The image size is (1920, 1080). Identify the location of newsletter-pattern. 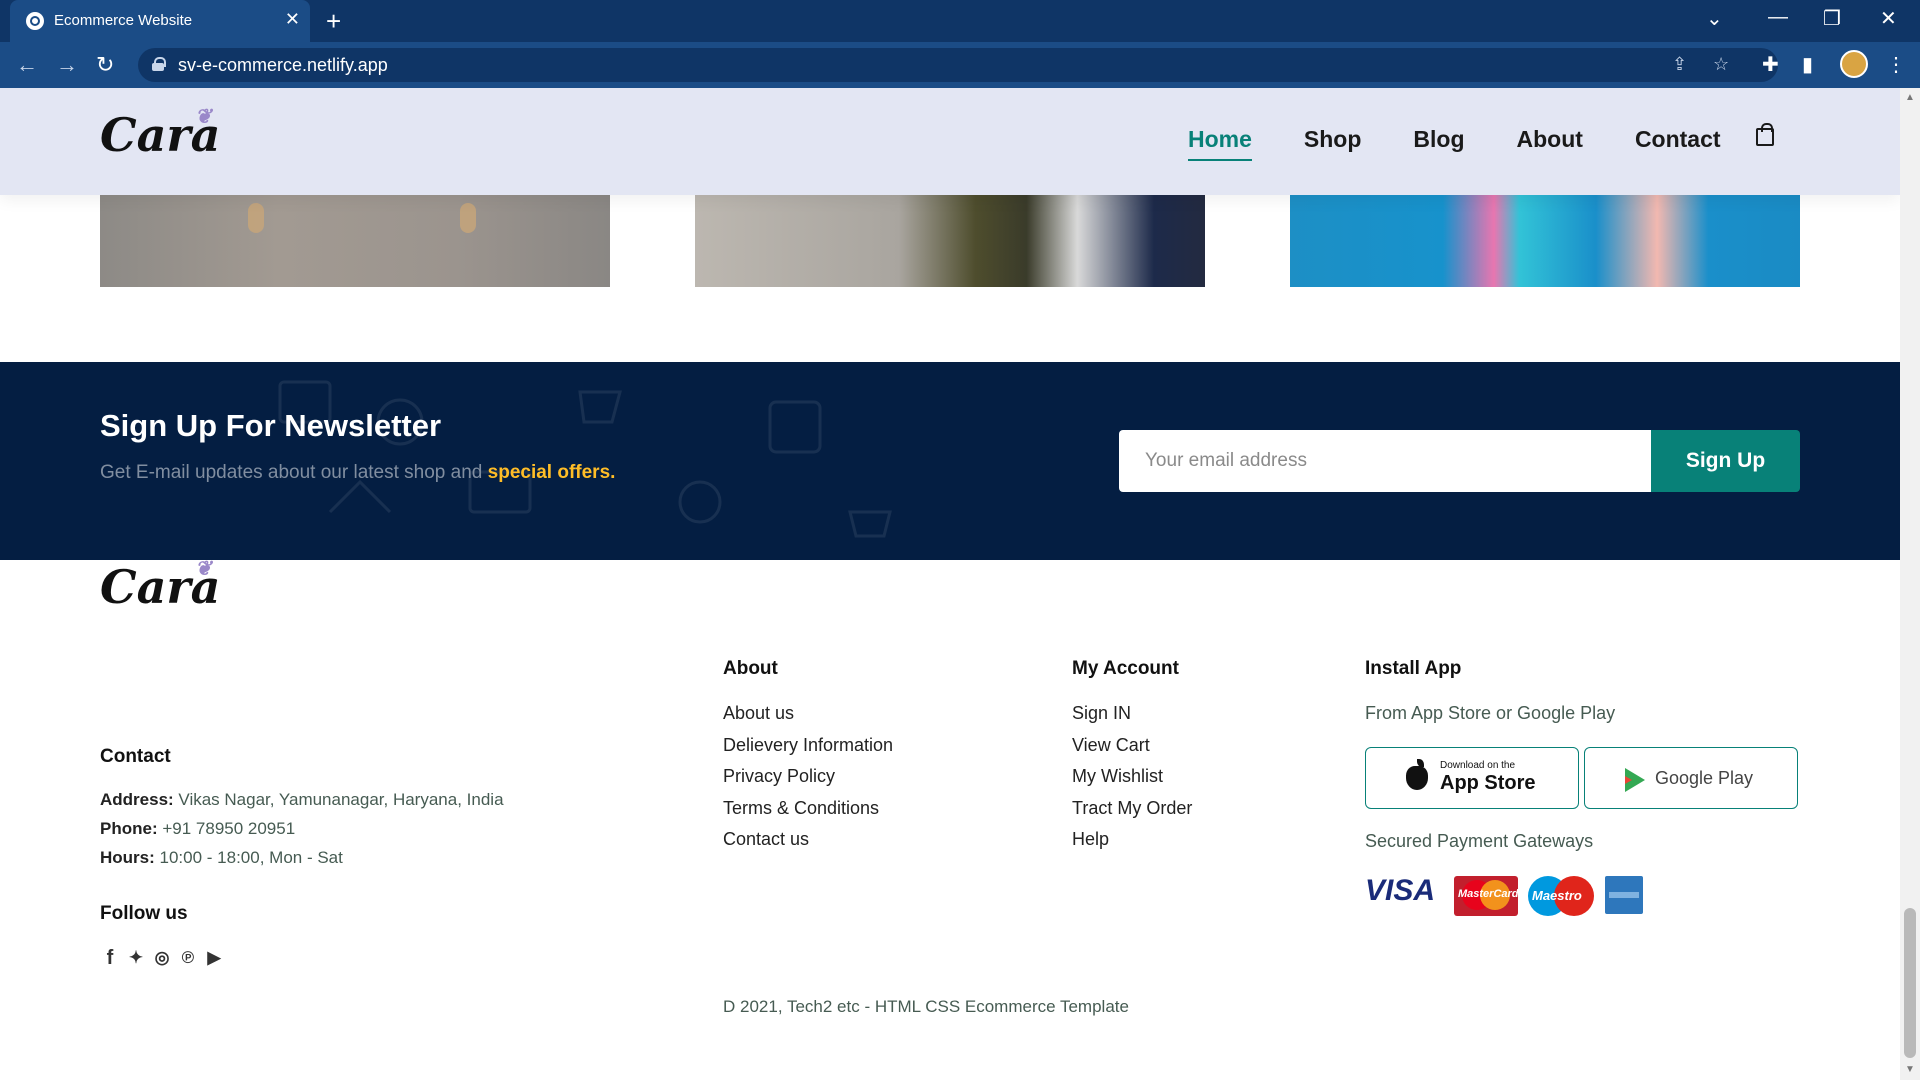
(585, 459).